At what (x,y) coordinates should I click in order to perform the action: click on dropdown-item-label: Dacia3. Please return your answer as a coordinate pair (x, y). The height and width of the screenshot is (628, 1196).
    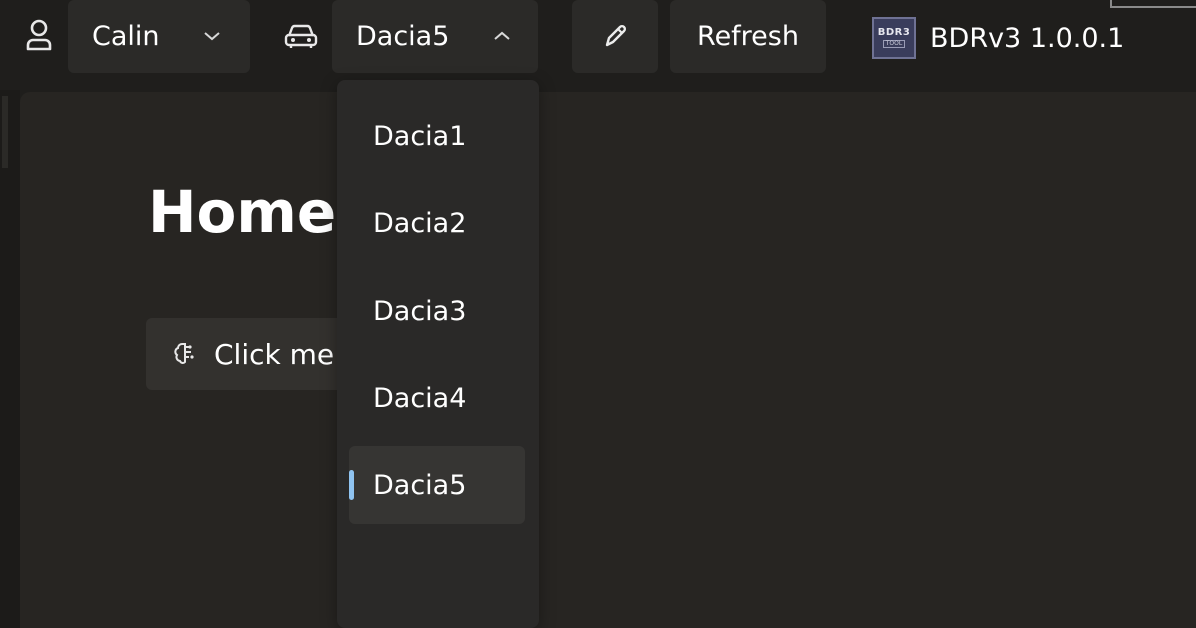
    Looking at the image, I should click on (420, 311).